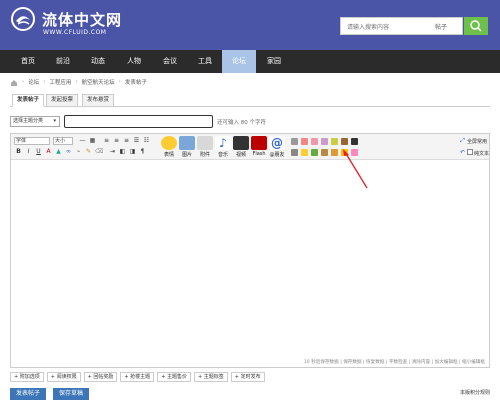  I want to click on home-icon, so click(14, 82).